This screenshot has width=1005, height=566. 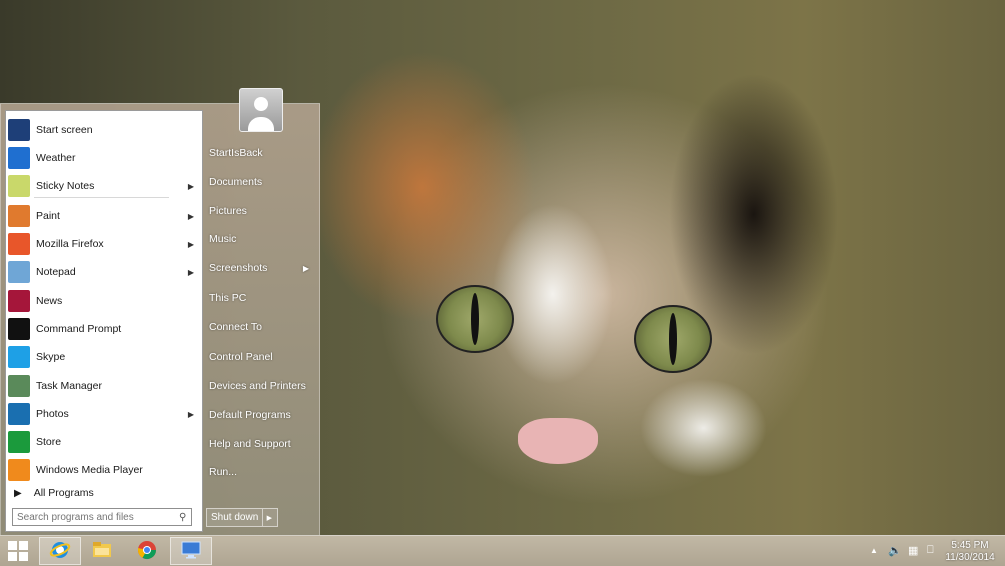 I want to click on program-item-label: Paint, so click(x=48, y=216).